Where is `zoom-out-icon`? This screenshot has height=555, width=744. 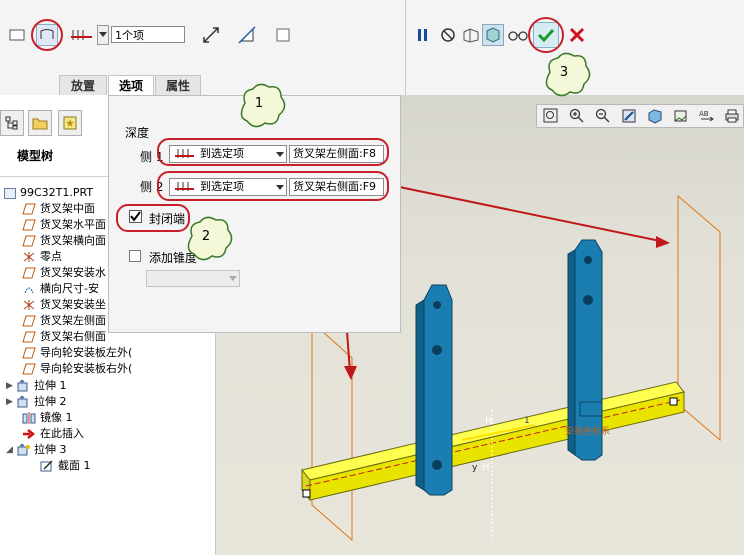 zoom-out-icon is located at coordinates (602, 115).